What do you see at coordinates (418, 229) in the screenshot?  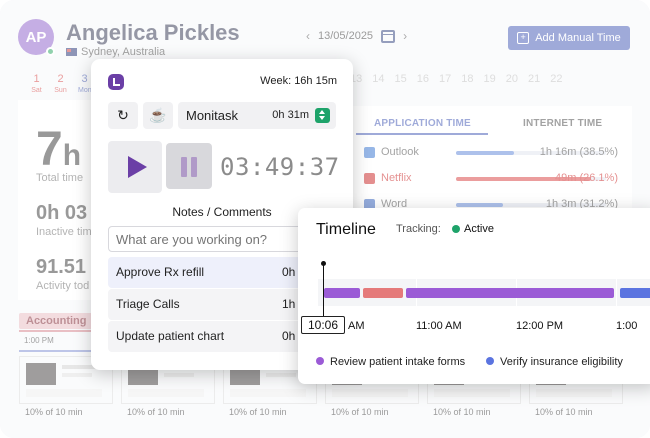 I see `tracking-label: Tracking:` at bounding box center [418, 229].